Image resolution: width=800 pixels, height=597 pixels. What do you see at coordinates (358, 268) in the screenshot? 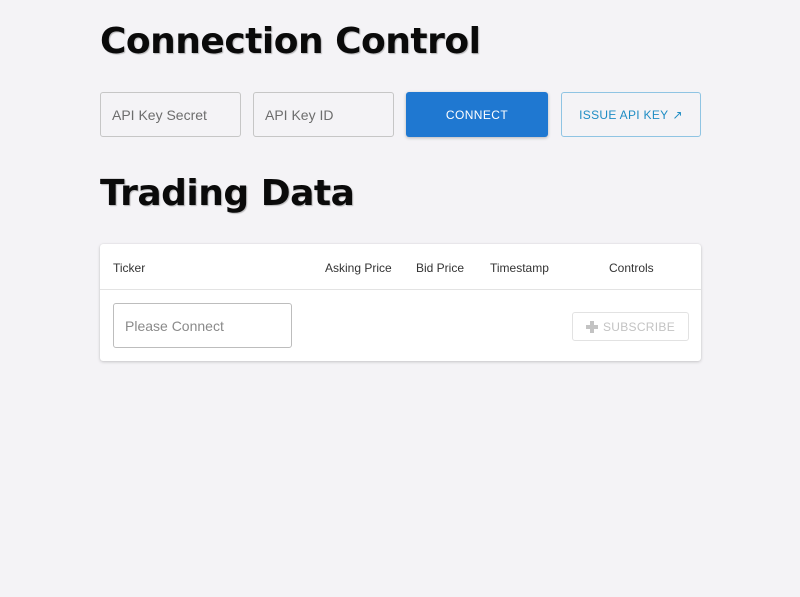
I see `column-header-asking-price: Asking Price` at bounding box center [358, 268].